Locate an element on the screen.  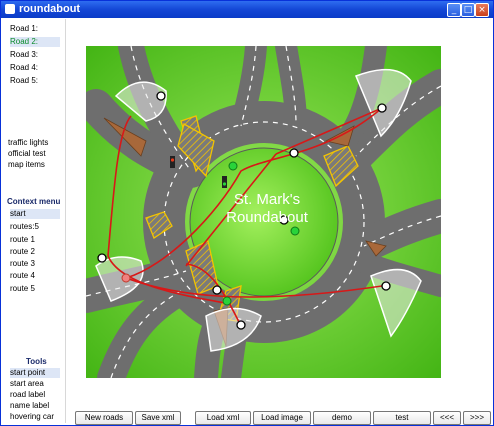
new-roads-button: New roads is located at coordinates (104, 418).